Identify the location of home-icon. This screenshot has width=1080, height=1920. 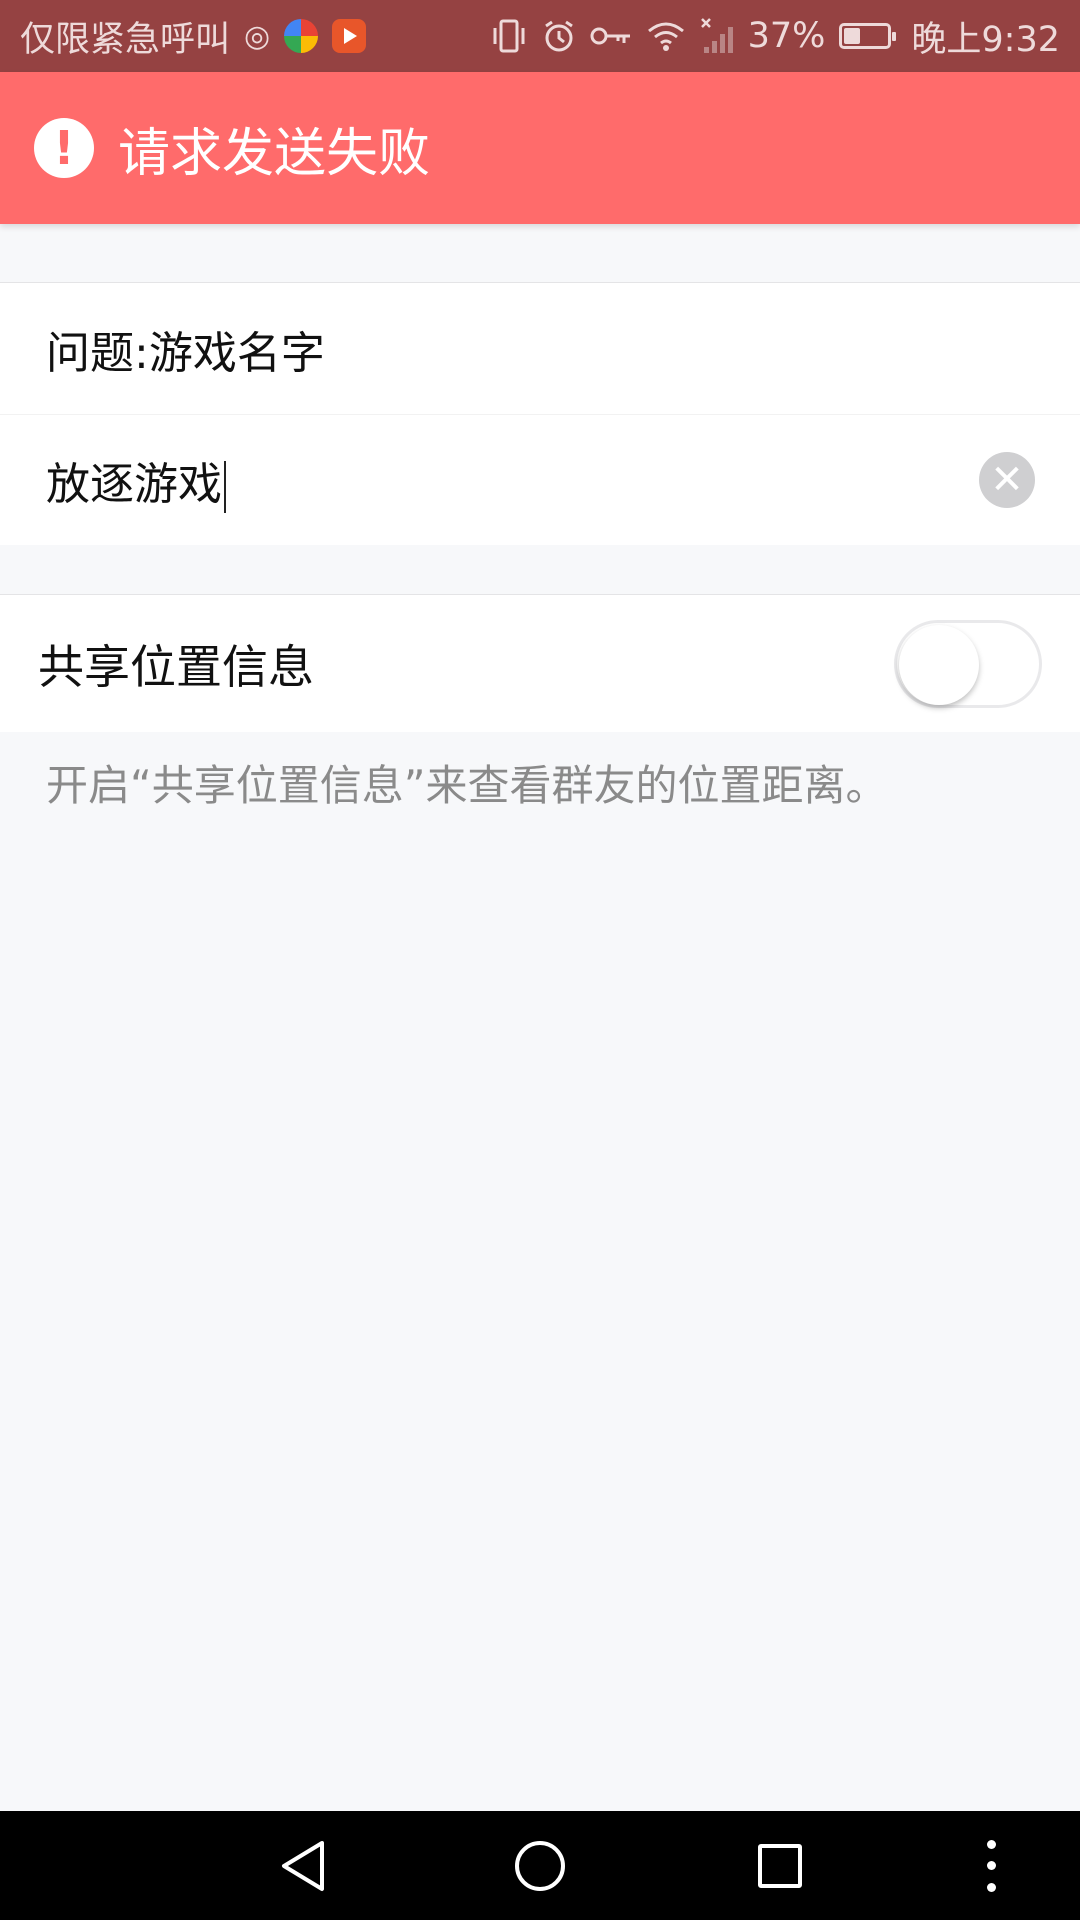
(540, 1865).